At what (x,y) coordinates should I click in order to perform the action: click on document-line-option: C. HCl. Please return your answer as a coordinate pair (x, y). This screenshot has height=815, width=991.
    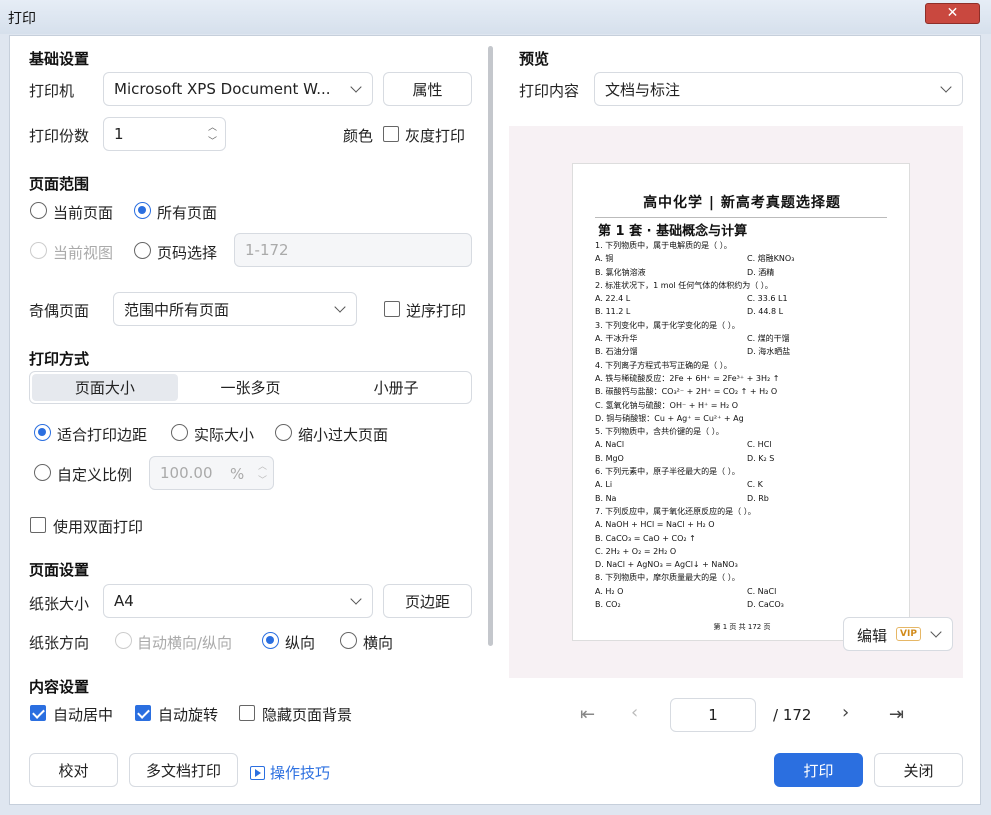
    Looking at the image, I should click on (759, 445).